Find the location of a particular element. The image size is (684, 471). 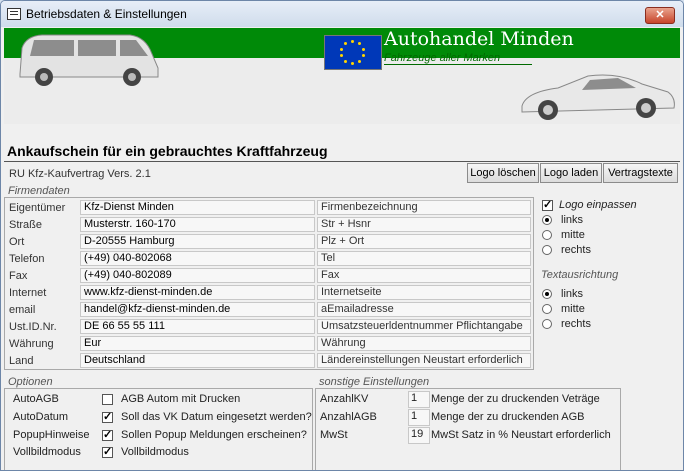

contract-texts-button: Vertragstexte is located at coordinates (640, 173).